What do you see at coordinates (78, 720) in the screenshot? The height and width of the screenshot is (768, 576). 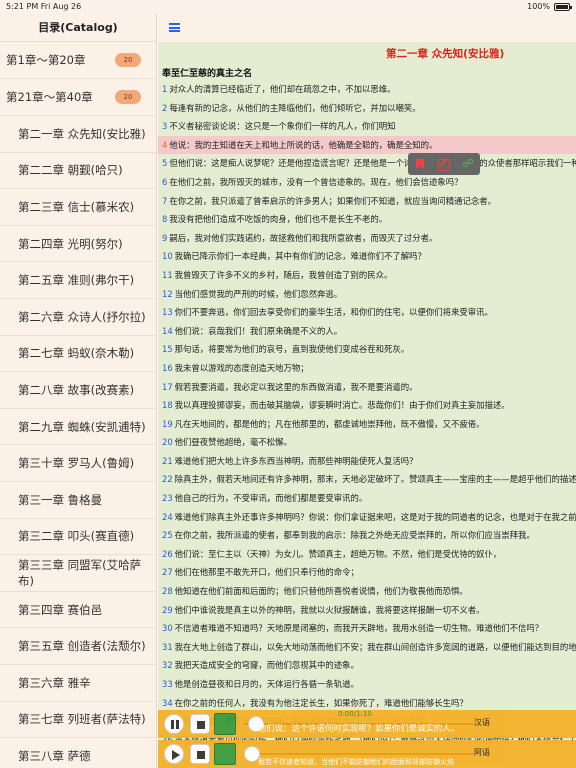 I see `sidebar-chapter-item: 第三七章 列班者(萨法特)` at bounding box center [78, 720].